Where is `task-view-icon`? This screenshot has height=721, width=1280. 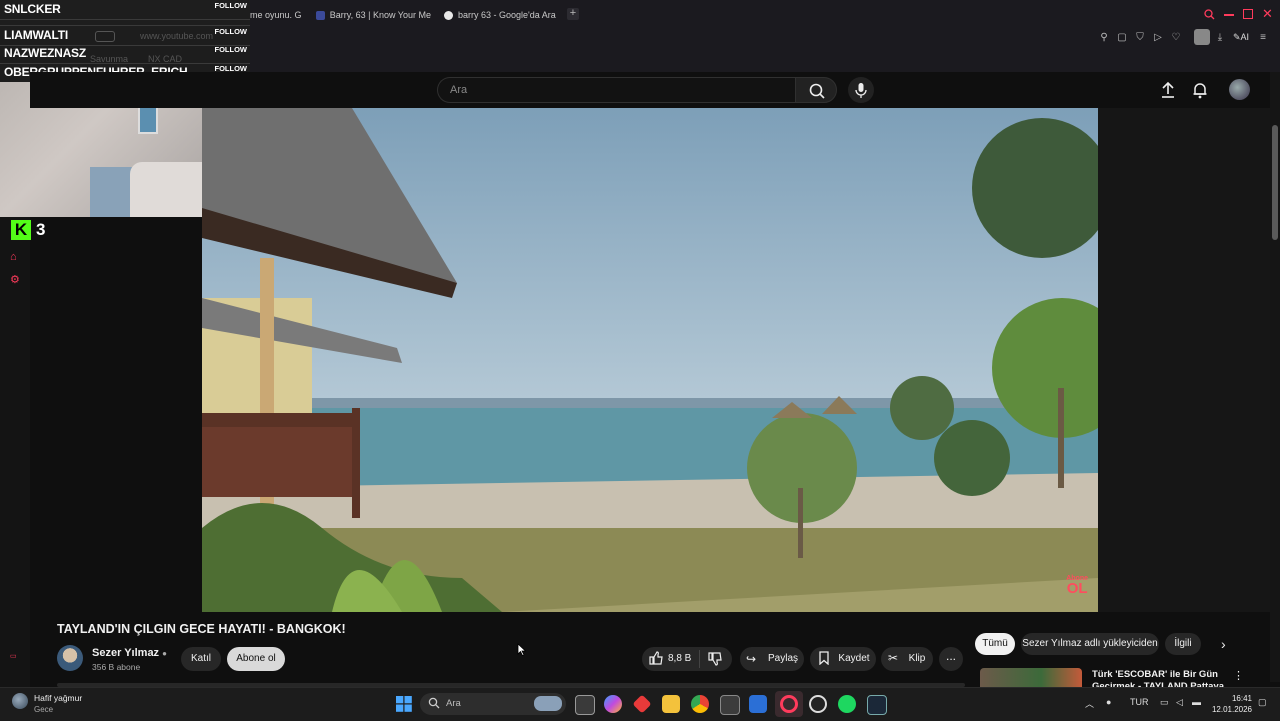 task-view-icon is located at coordinates (585, 705).